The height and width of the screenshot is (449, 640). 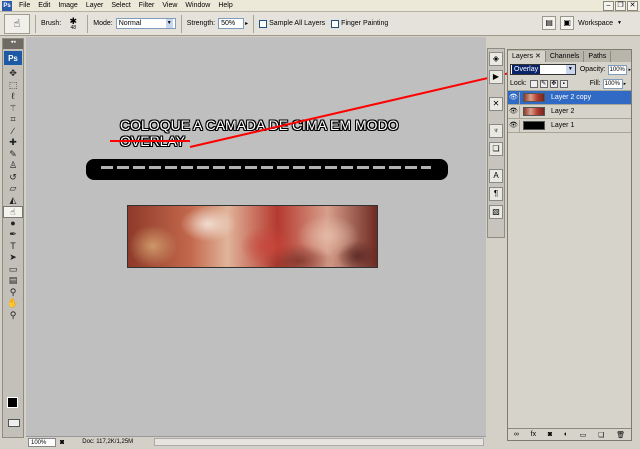 I want to click on move-tool-icon: ✥, so click(x=13, y=74).